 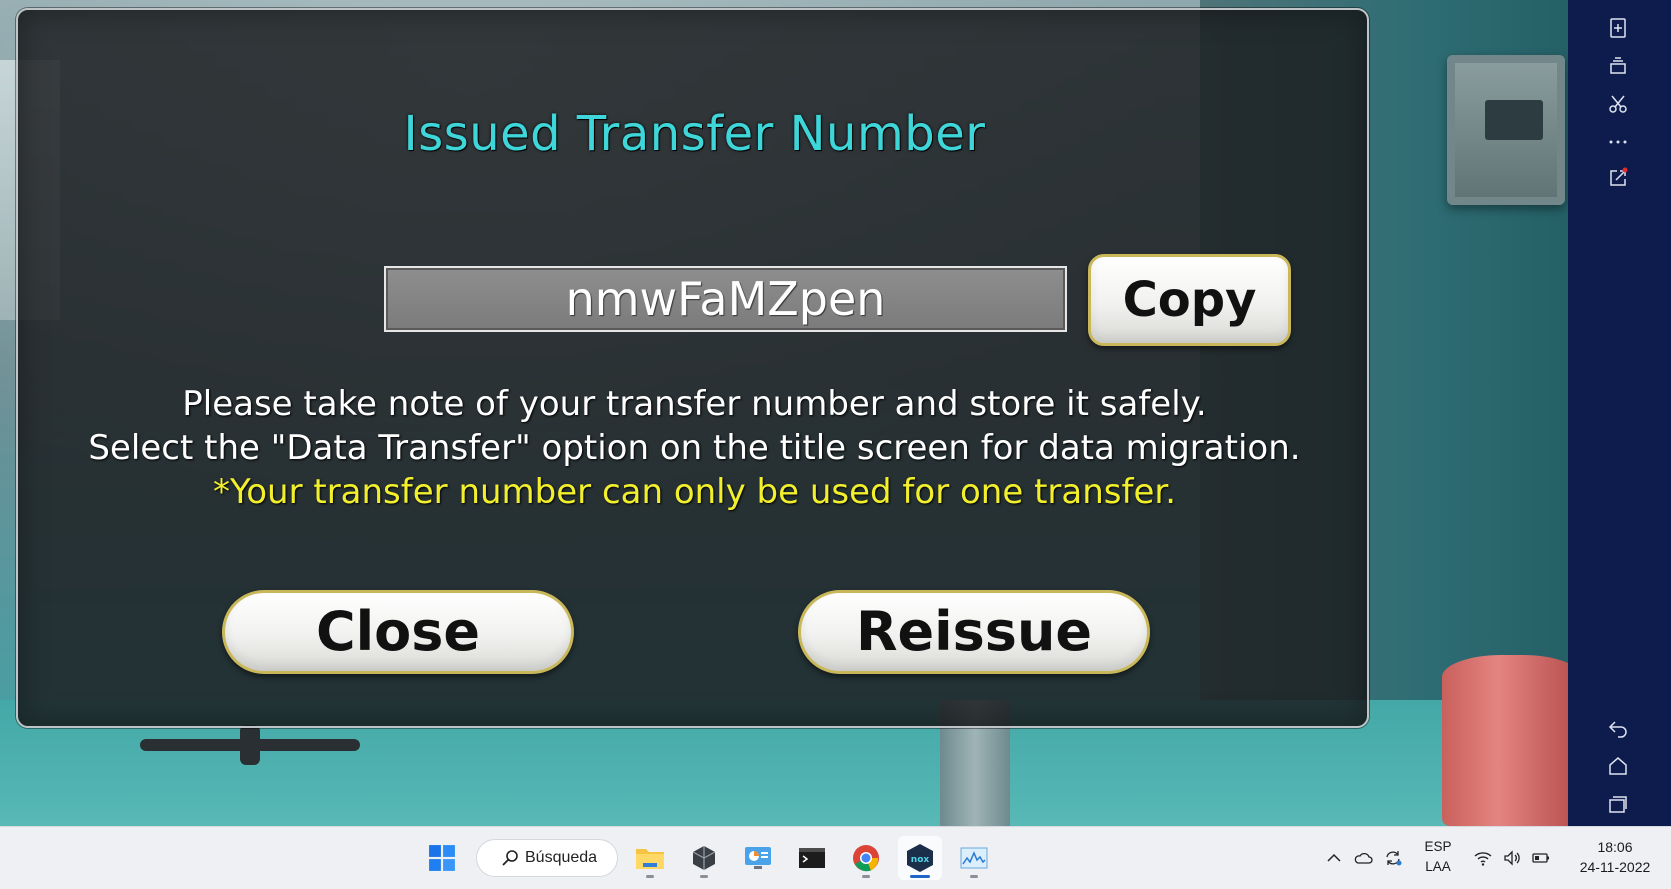 What do you see at coordinates (1438, 846) in the screenshot?
I see `language-code: ESP` at bounding box center [1438, 846].